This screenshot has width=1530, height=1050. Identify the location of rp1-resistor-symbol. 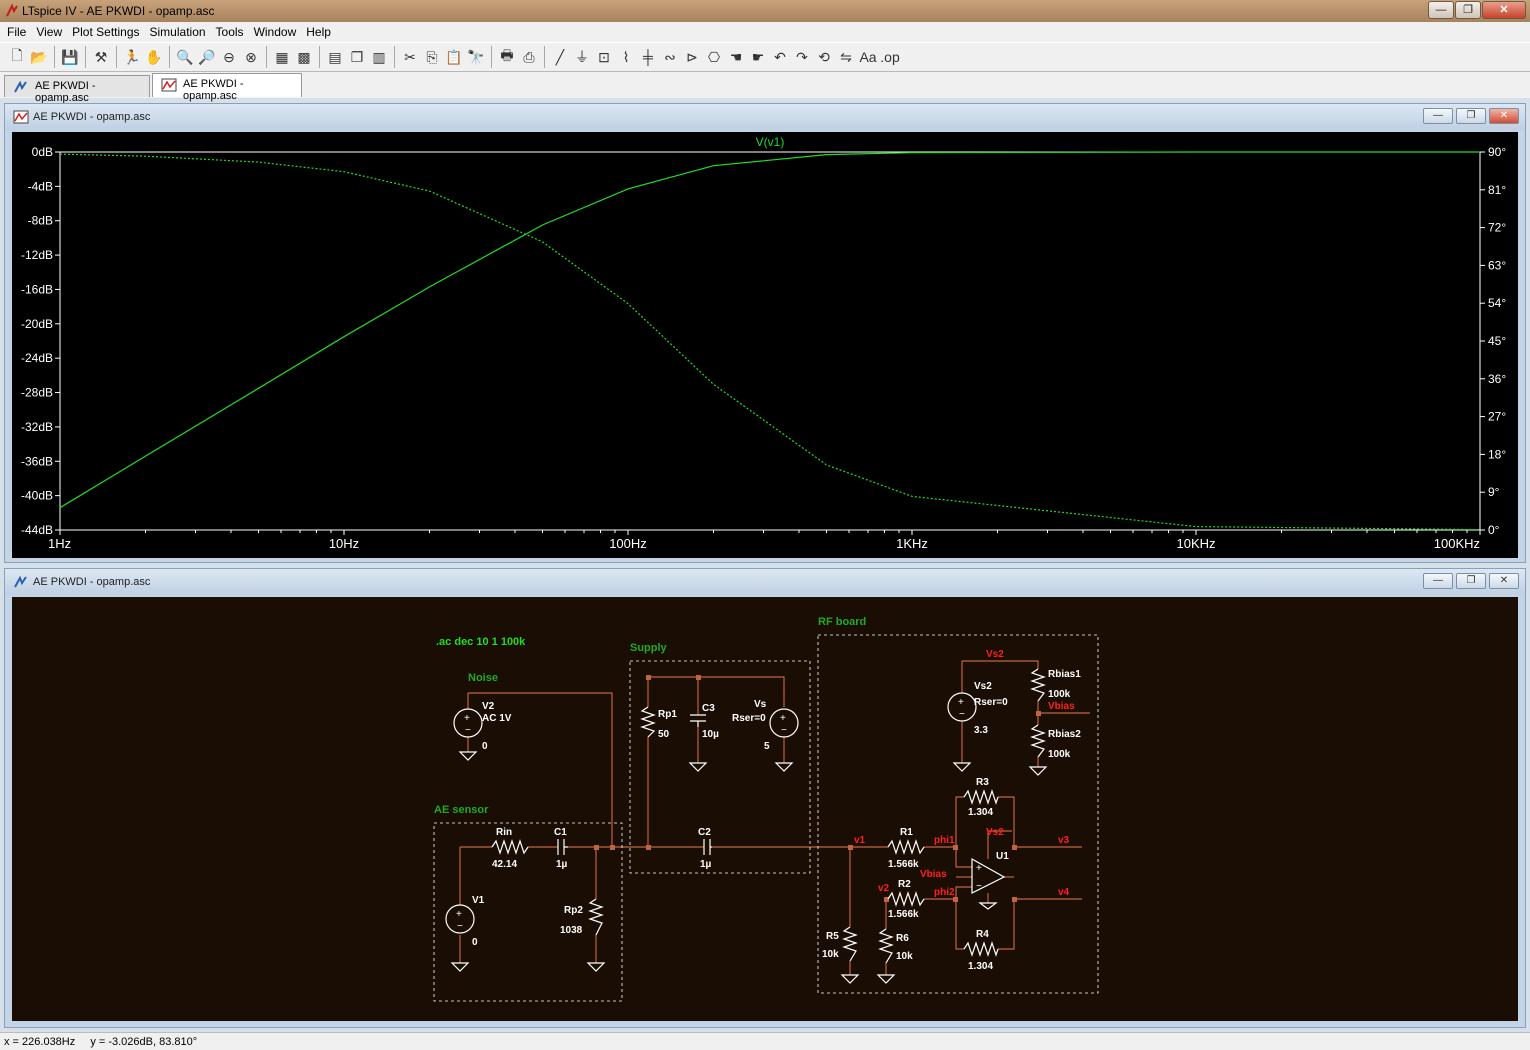
(648, 722).